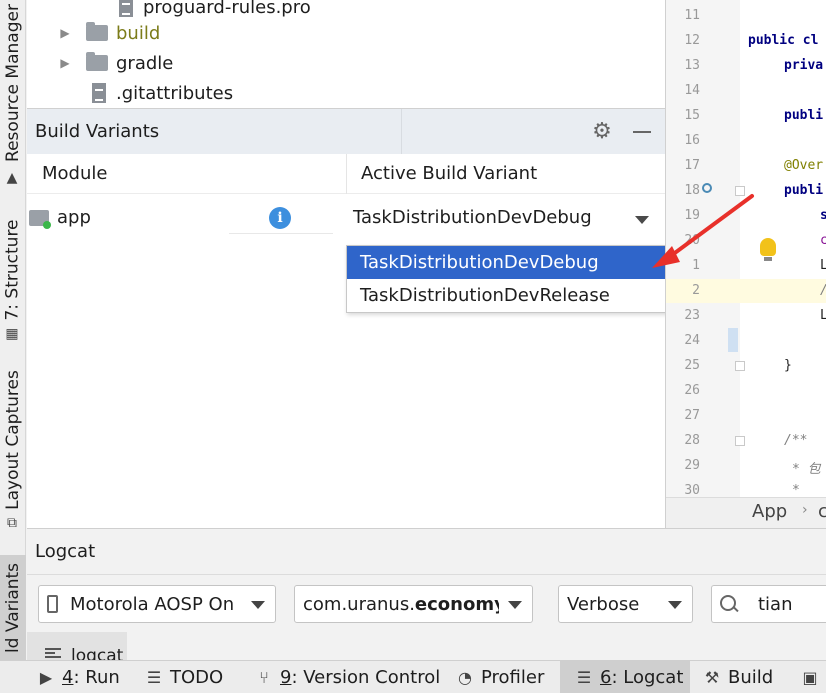 The width and height of the screenshot is (826, 693). What do you see at coordinates (346, 131) in the screenshot?
I see `build-variants-header: Build Variants ⚙` at bounding box center [346, 131].